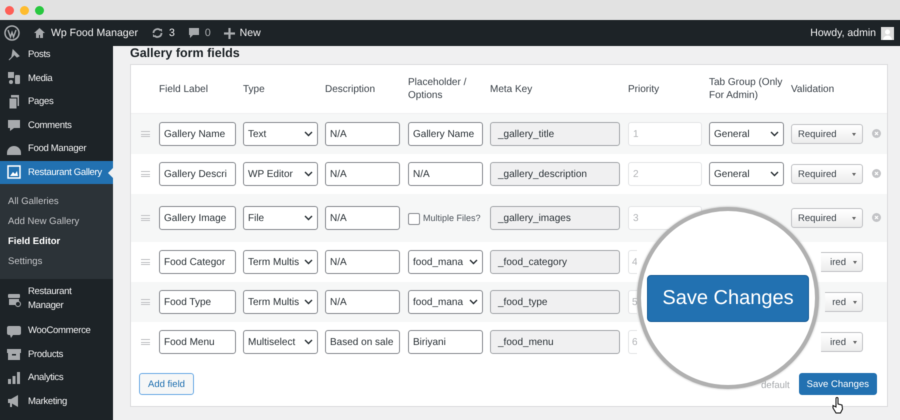  Describe the element at coordinates (56, 221) in the screenshot. I see `submenu-item: Add New Gallery` at that location.